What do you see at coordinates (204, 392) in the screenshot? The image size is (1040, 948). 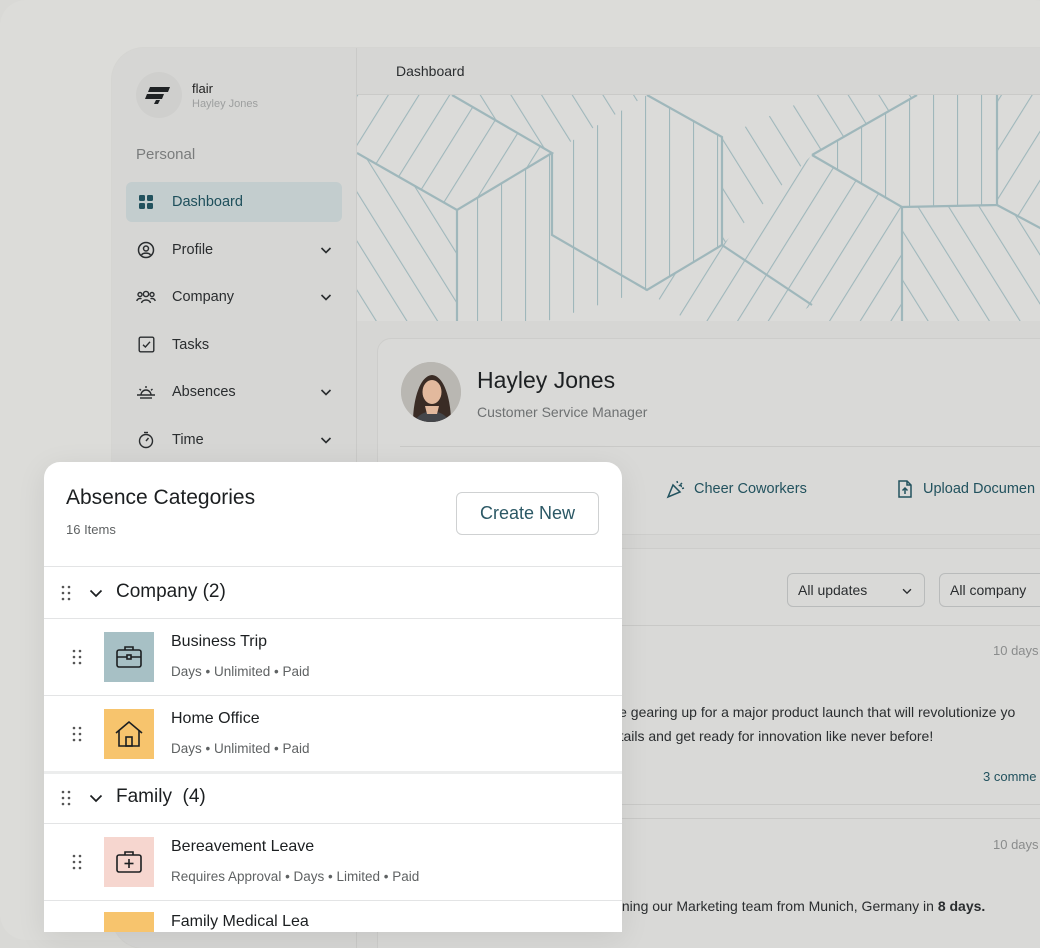 I see `sidebar-item-label: Absences` at bounding box center [204, 392].